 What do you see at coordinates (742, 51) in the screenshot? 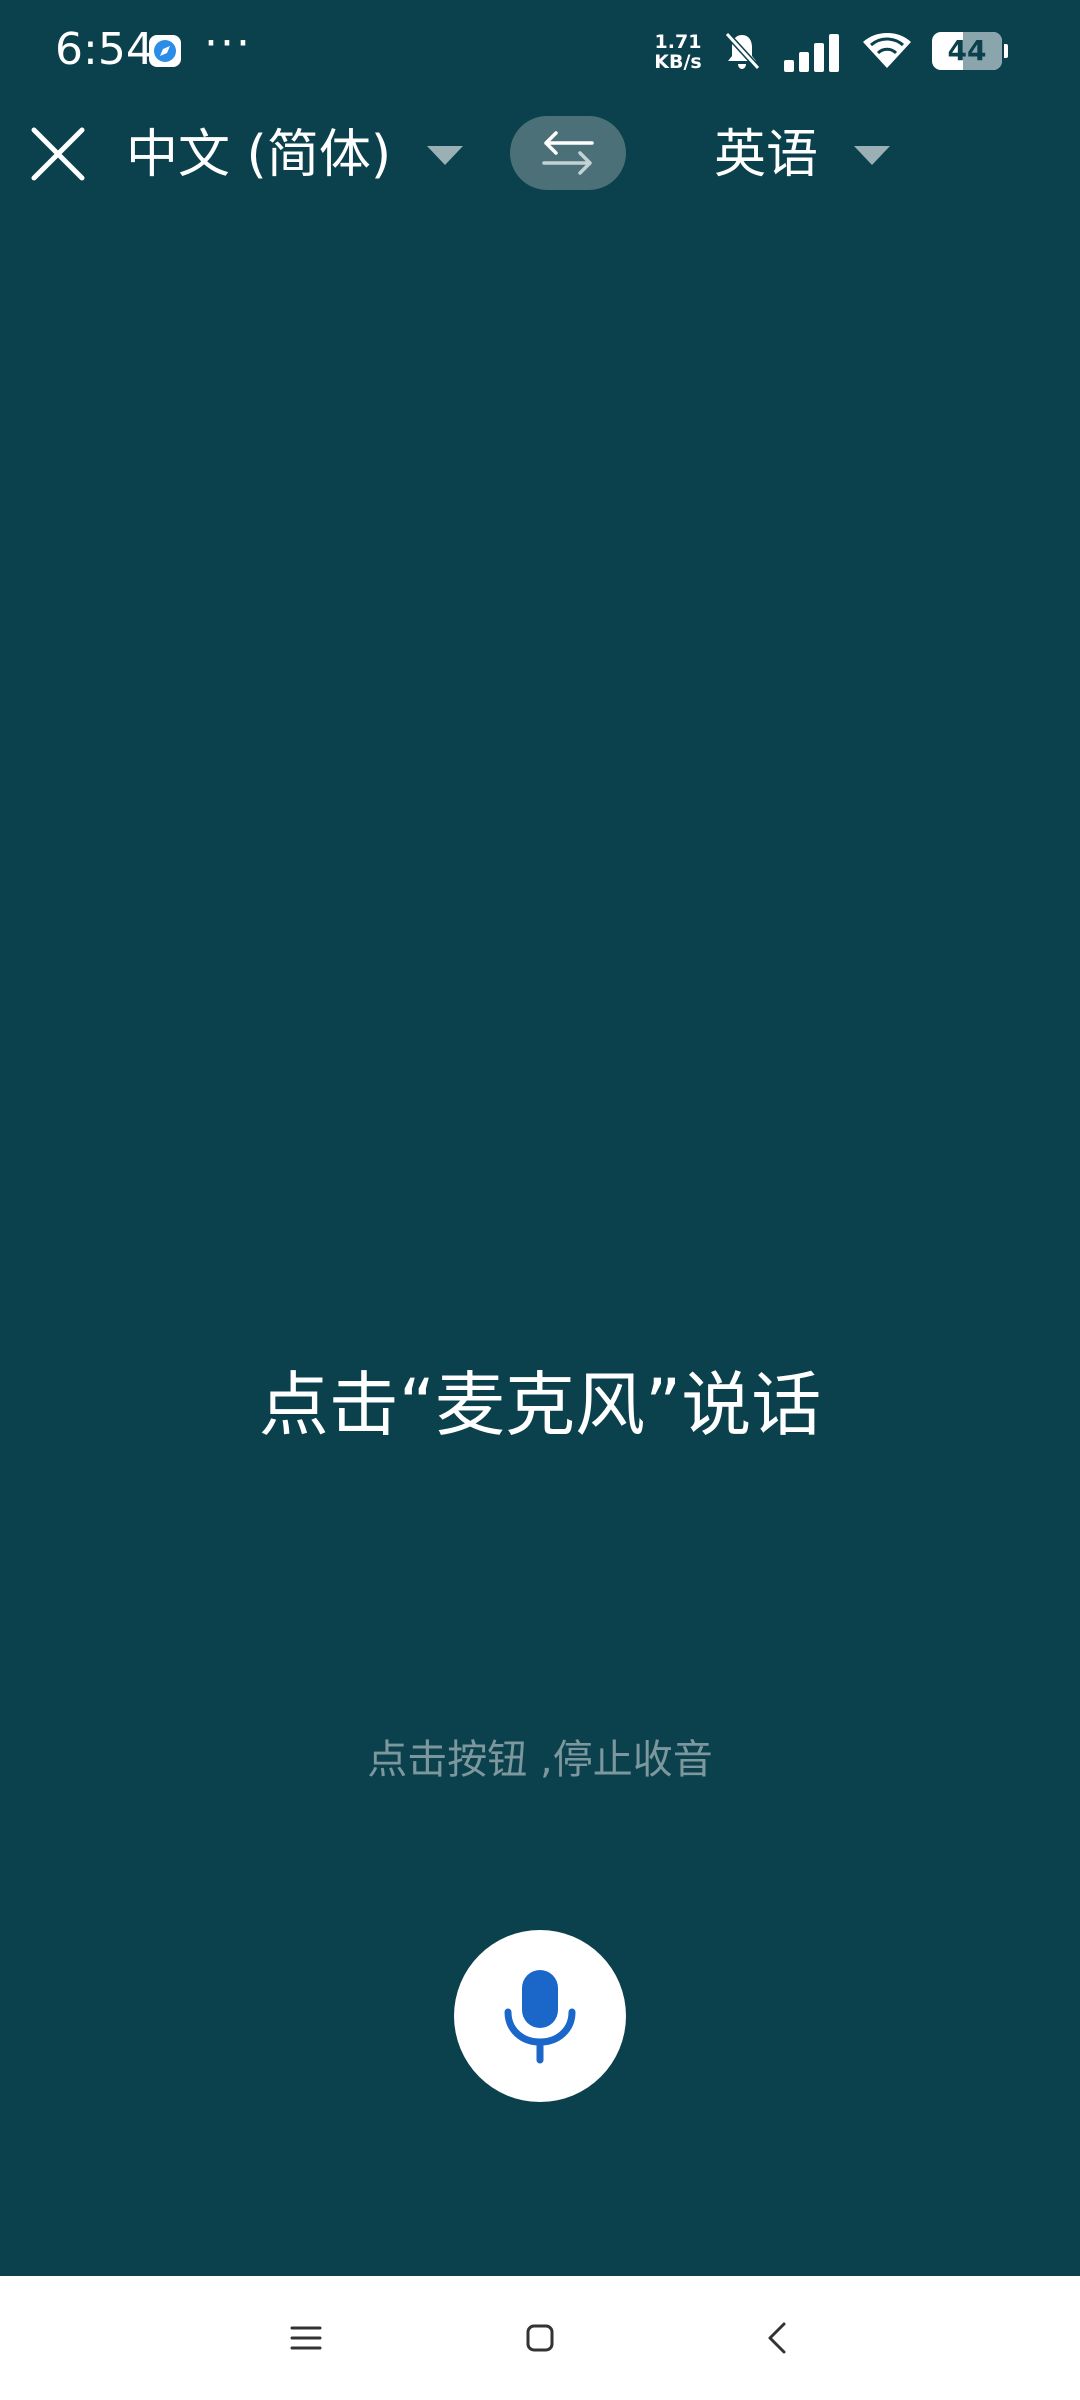
I see `mute-bell-icon` at bounding box center [742, 51].